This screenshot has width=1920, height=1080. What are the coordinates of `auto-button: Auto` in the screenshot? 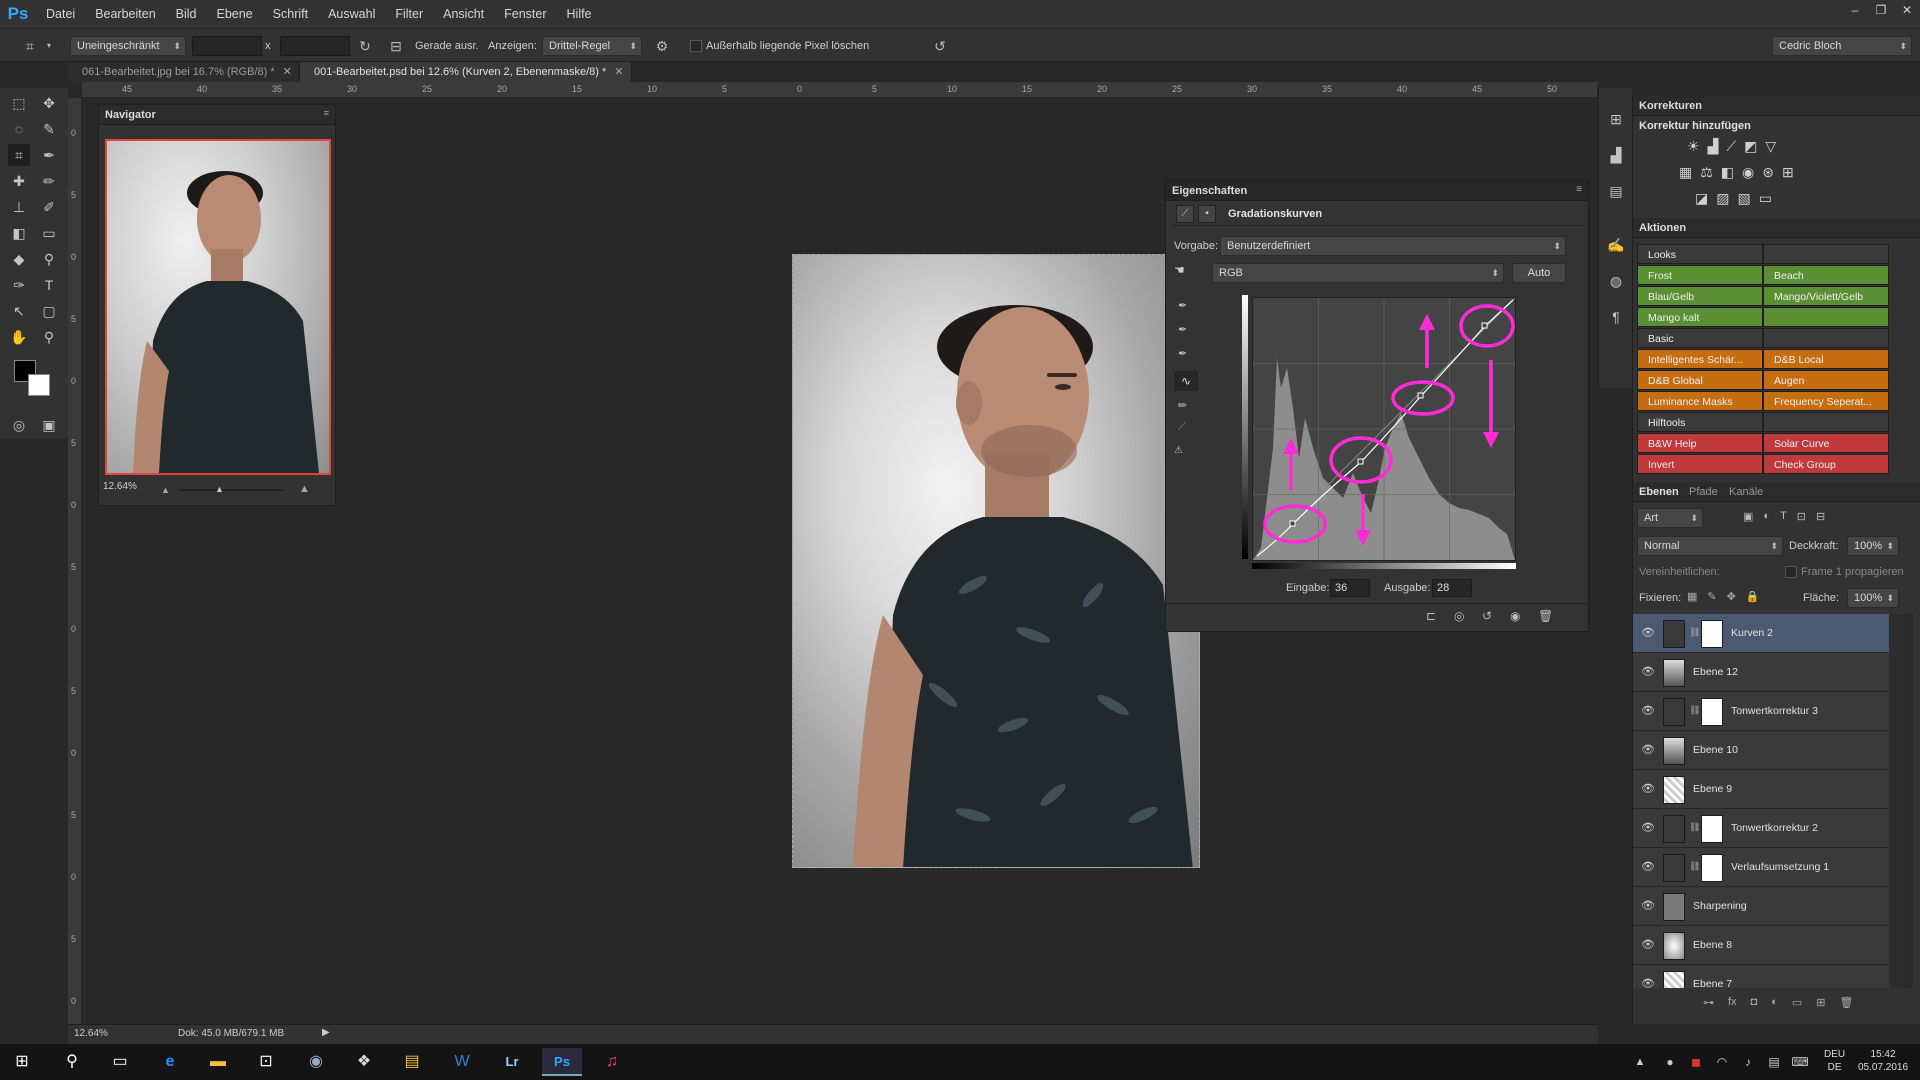 It's located at (1539, 273).